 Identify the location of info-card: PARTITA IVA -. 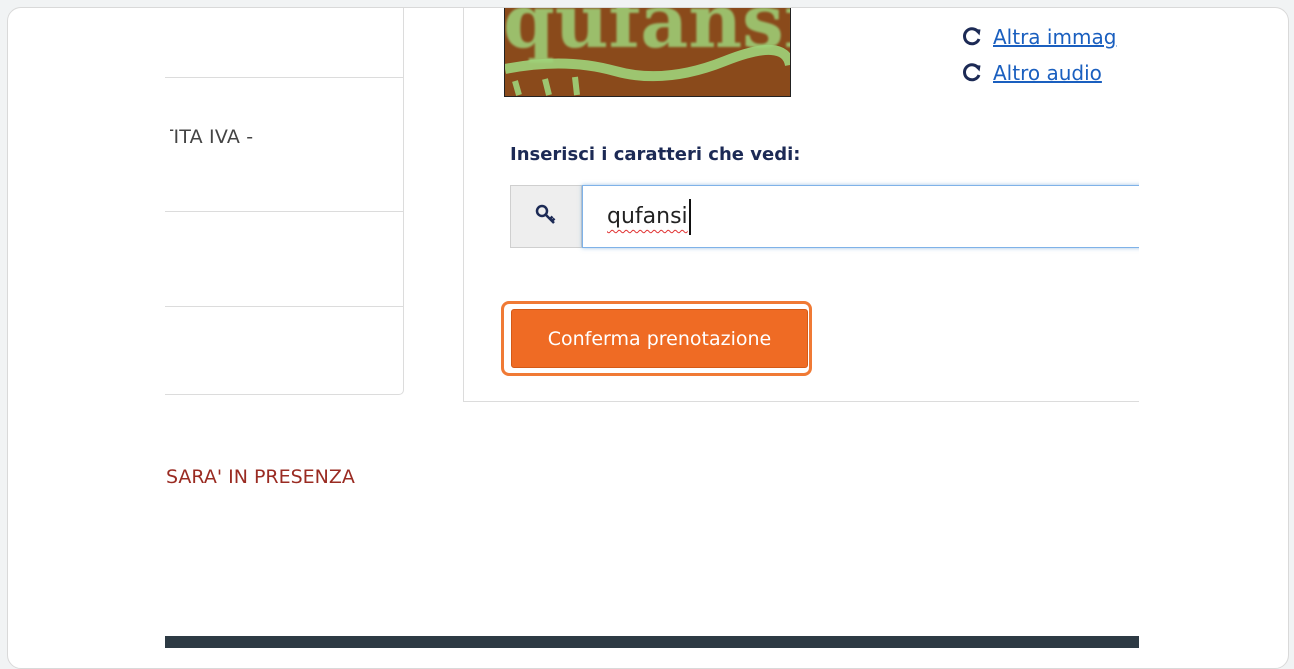
(284, 201).